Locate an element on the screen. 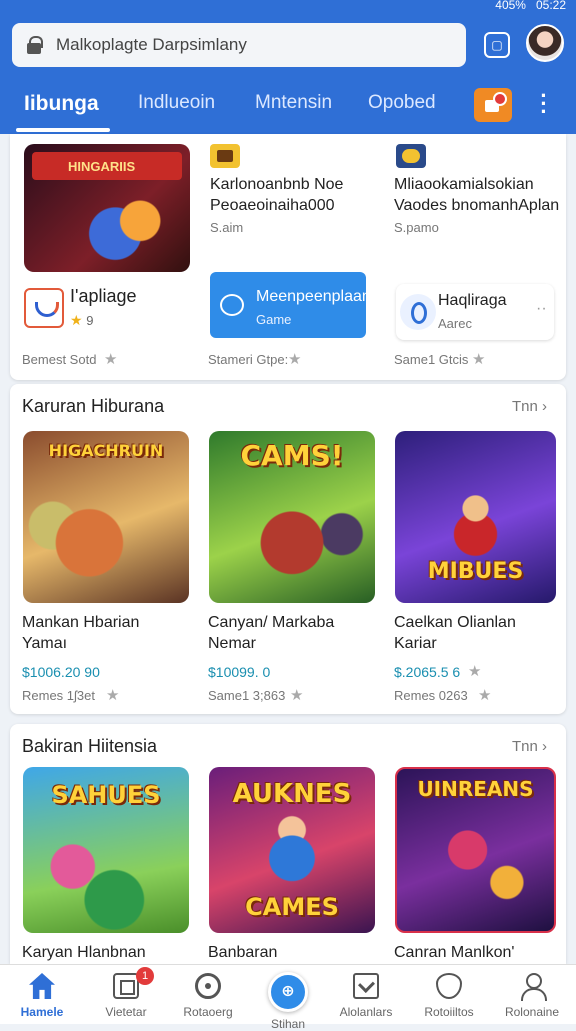 The width and height of the screenshot is (576, 1031). tab-switcher-icon: ▢ is located at coordinates (497, 45).